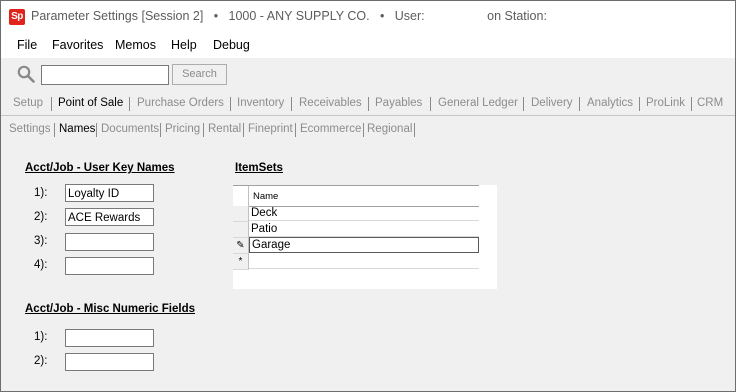 The image size is (736, 392). Describe the element at coordinates (389, 129) in the screenshot. I see `subtab-regional: Regional` at that location.